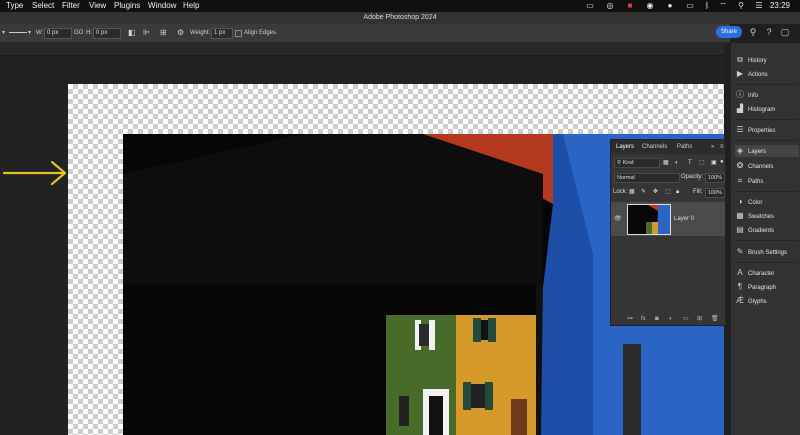  What do you see at coordinates (767, 230) in the screenshot?
I see `dock-item-gradients: ▤ Gradients` at bounding box center [767, 230].